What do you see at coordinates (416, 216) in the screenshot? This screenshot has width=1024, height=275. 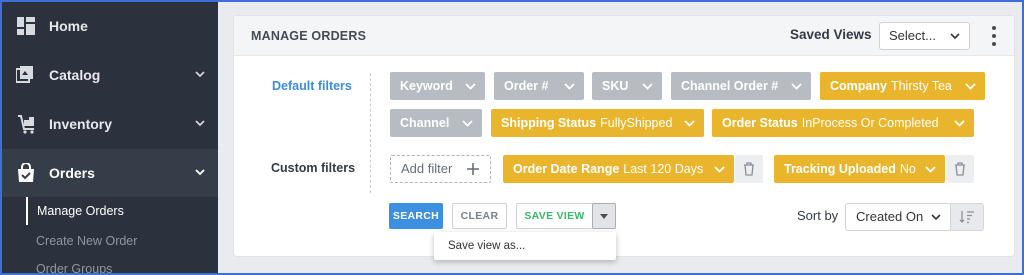 I see `search-button: SEARCH` at bounding box center [416, 216].